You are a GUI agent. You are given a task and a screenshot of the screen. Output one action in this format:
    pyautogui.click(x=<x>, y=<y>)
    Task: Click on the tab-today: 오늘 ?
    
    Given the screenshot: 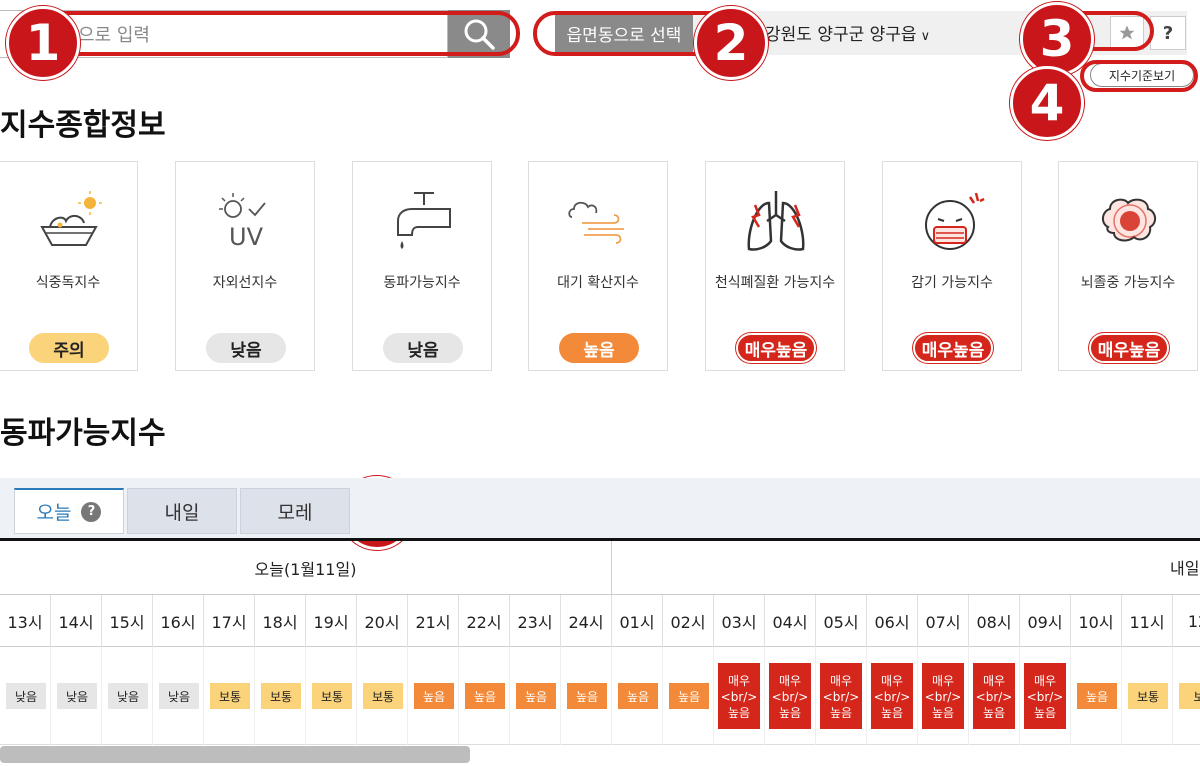 What is the action you would take?
    pyautogui.click(x=69, y=511)
    